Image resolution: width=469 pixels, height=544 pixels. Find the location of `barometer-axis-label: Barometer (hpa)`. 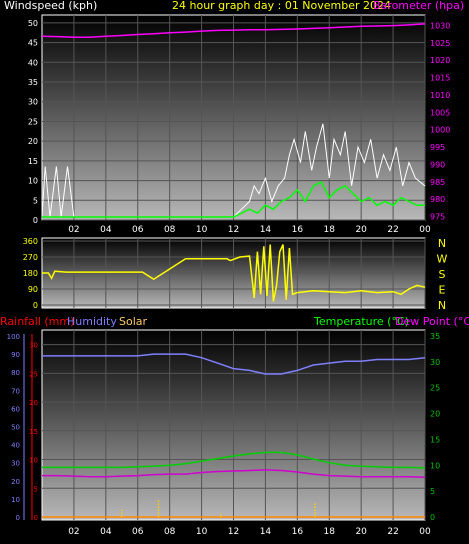

barometer-axis-label: Barometer (hpa) is located at coordinates (419, 6).